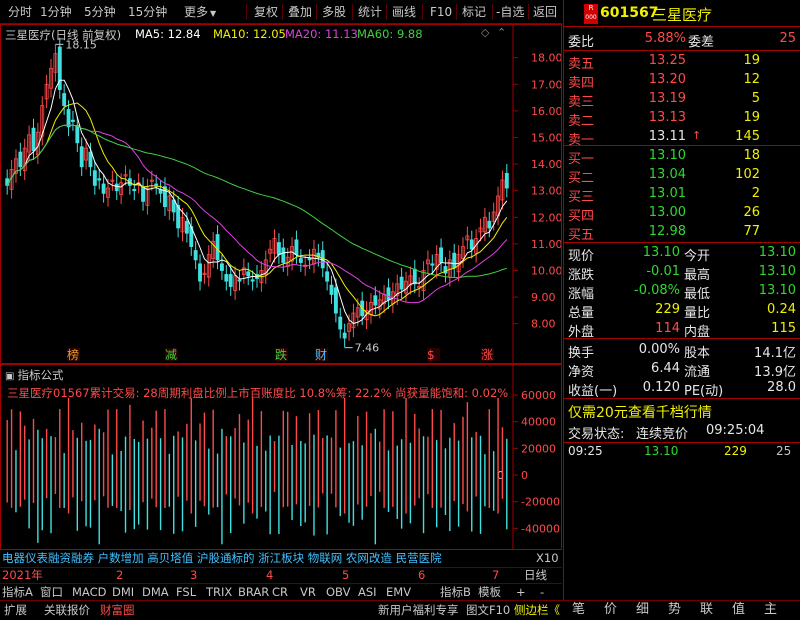  I want to click on indicator-tab: 指标B, so click(455, 592).